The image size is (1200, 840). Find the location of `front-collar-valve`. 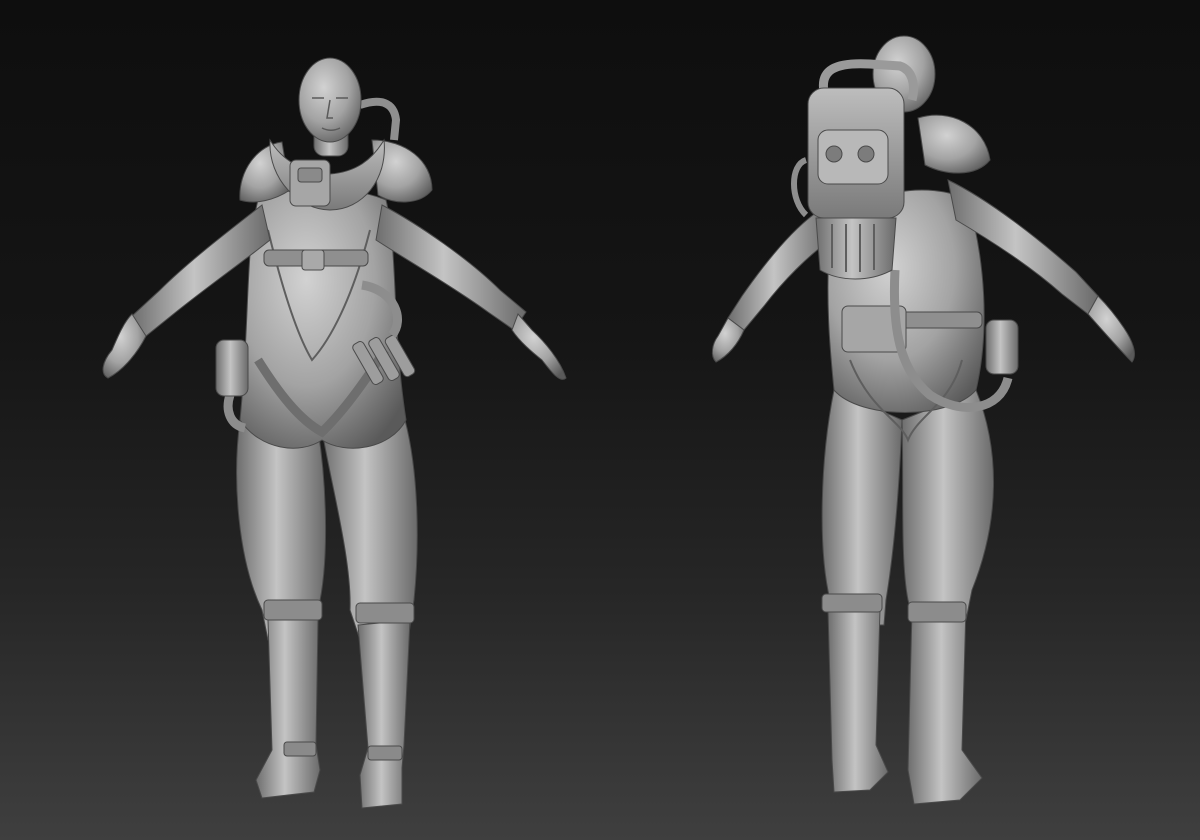

front-collar-valve is located at coordinates (310, 183).